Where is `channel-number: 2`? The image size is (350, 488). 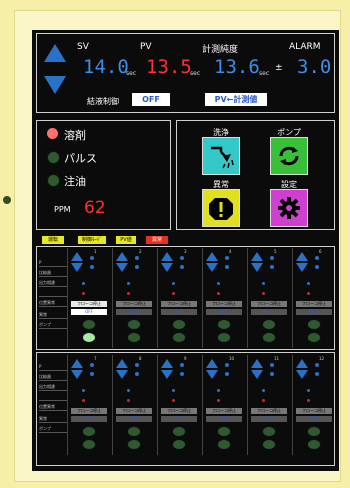 channel-number: 2 is located at coordinates (140, 251).